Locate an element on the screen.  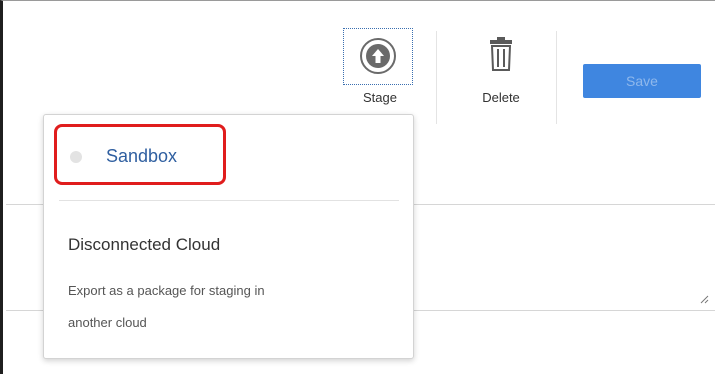
sandbox-option-label: Sandbox is located at coordinates (141, 156).